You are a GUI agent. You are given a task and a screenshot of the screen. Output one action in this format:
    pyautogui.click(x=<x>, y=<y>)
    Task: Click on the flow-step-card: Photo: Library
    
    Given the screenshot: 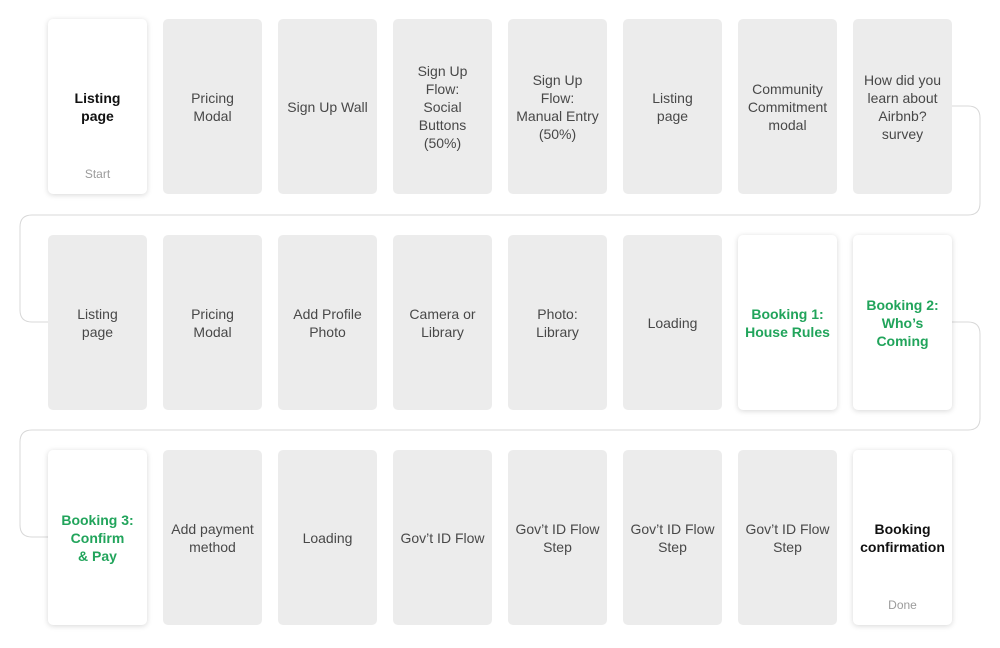 What is the action you would take?
    pyautogui.click(x=557, y=322)
    